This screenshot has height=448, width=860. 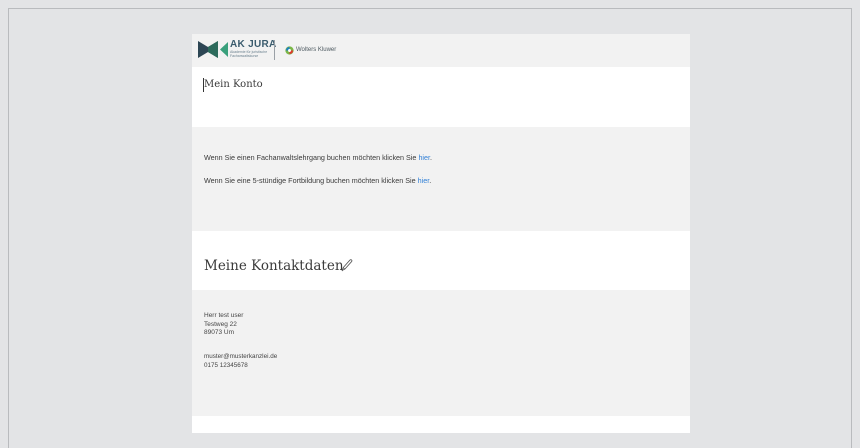 I want to click on brand-name: AK JURA, so click(x=253, y=44).